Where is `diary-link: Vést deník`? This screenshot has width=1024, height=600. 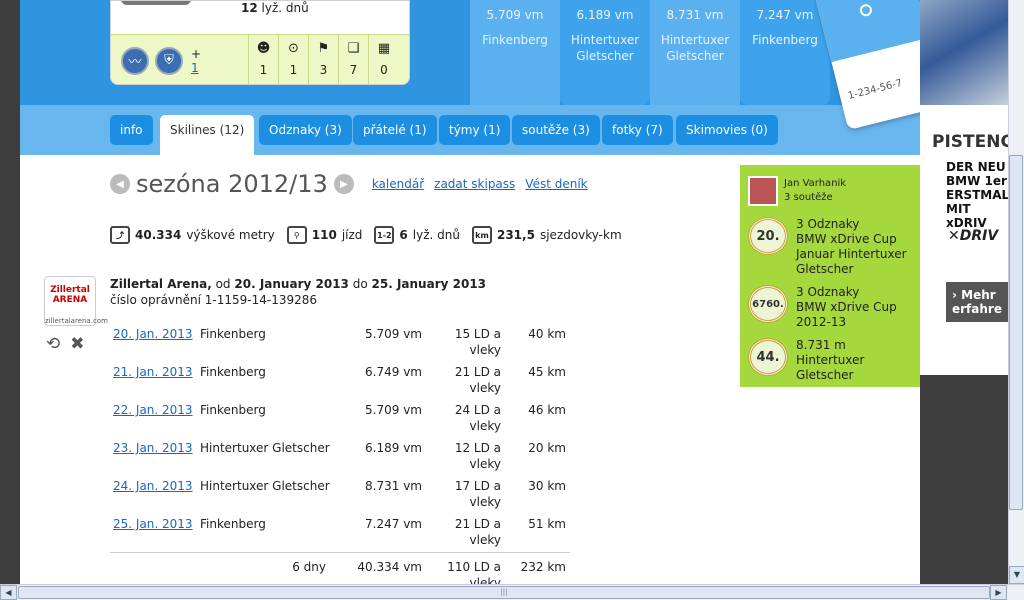 diary-link: Vést deník is located at coordinates (556, 184).